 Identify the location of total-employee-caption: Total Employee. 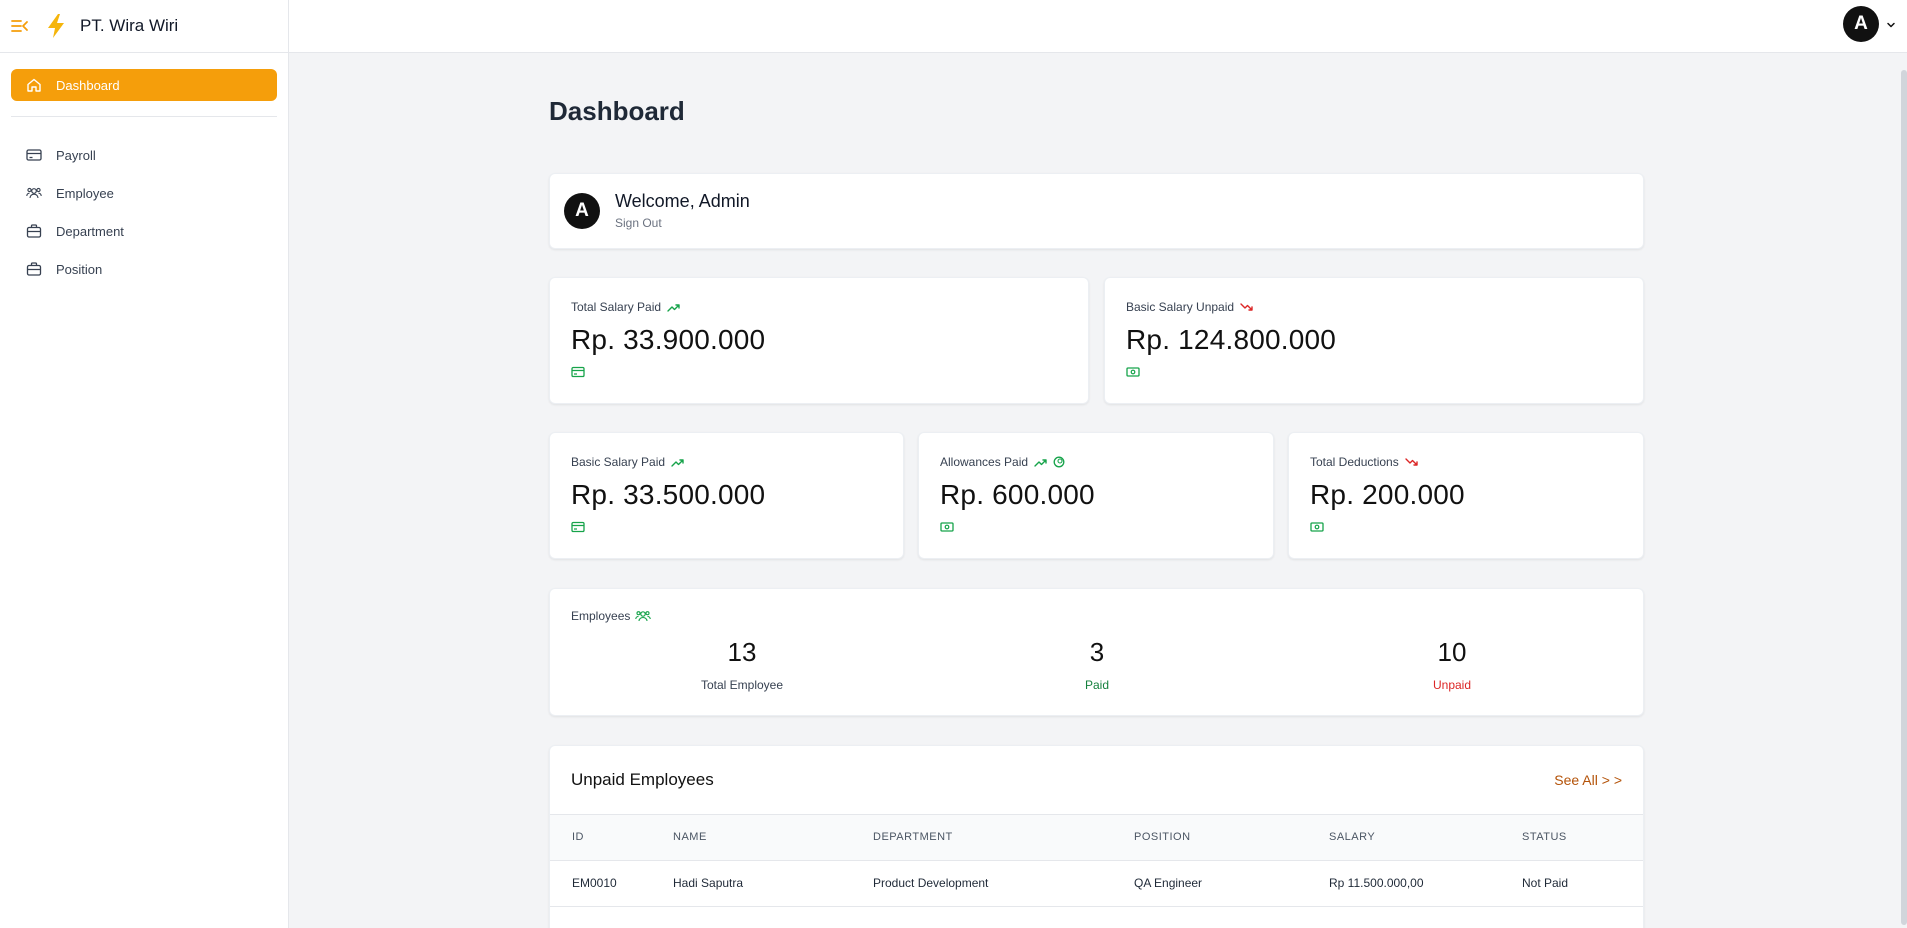
(742, 685).